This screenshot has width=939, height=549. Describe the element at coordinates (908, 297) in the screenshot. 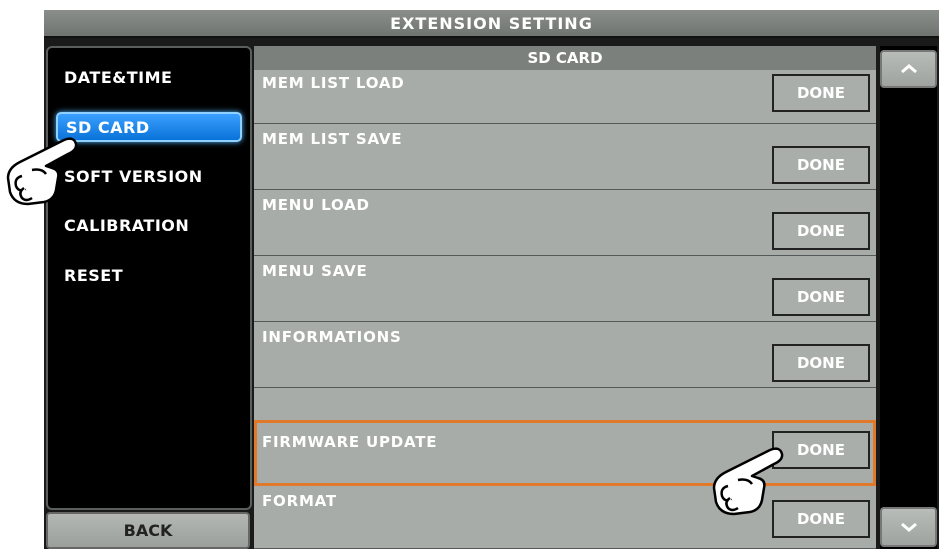

I see `scrollbar` at that location.